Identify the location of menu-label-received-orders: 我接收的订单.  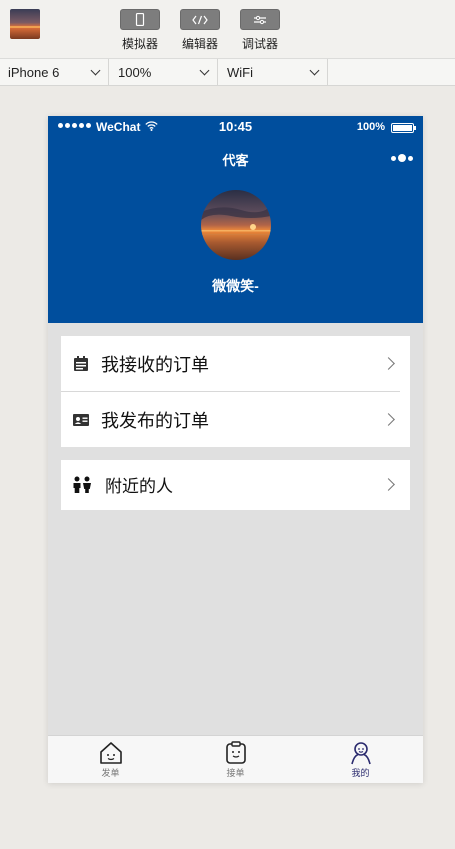
(155, 364).